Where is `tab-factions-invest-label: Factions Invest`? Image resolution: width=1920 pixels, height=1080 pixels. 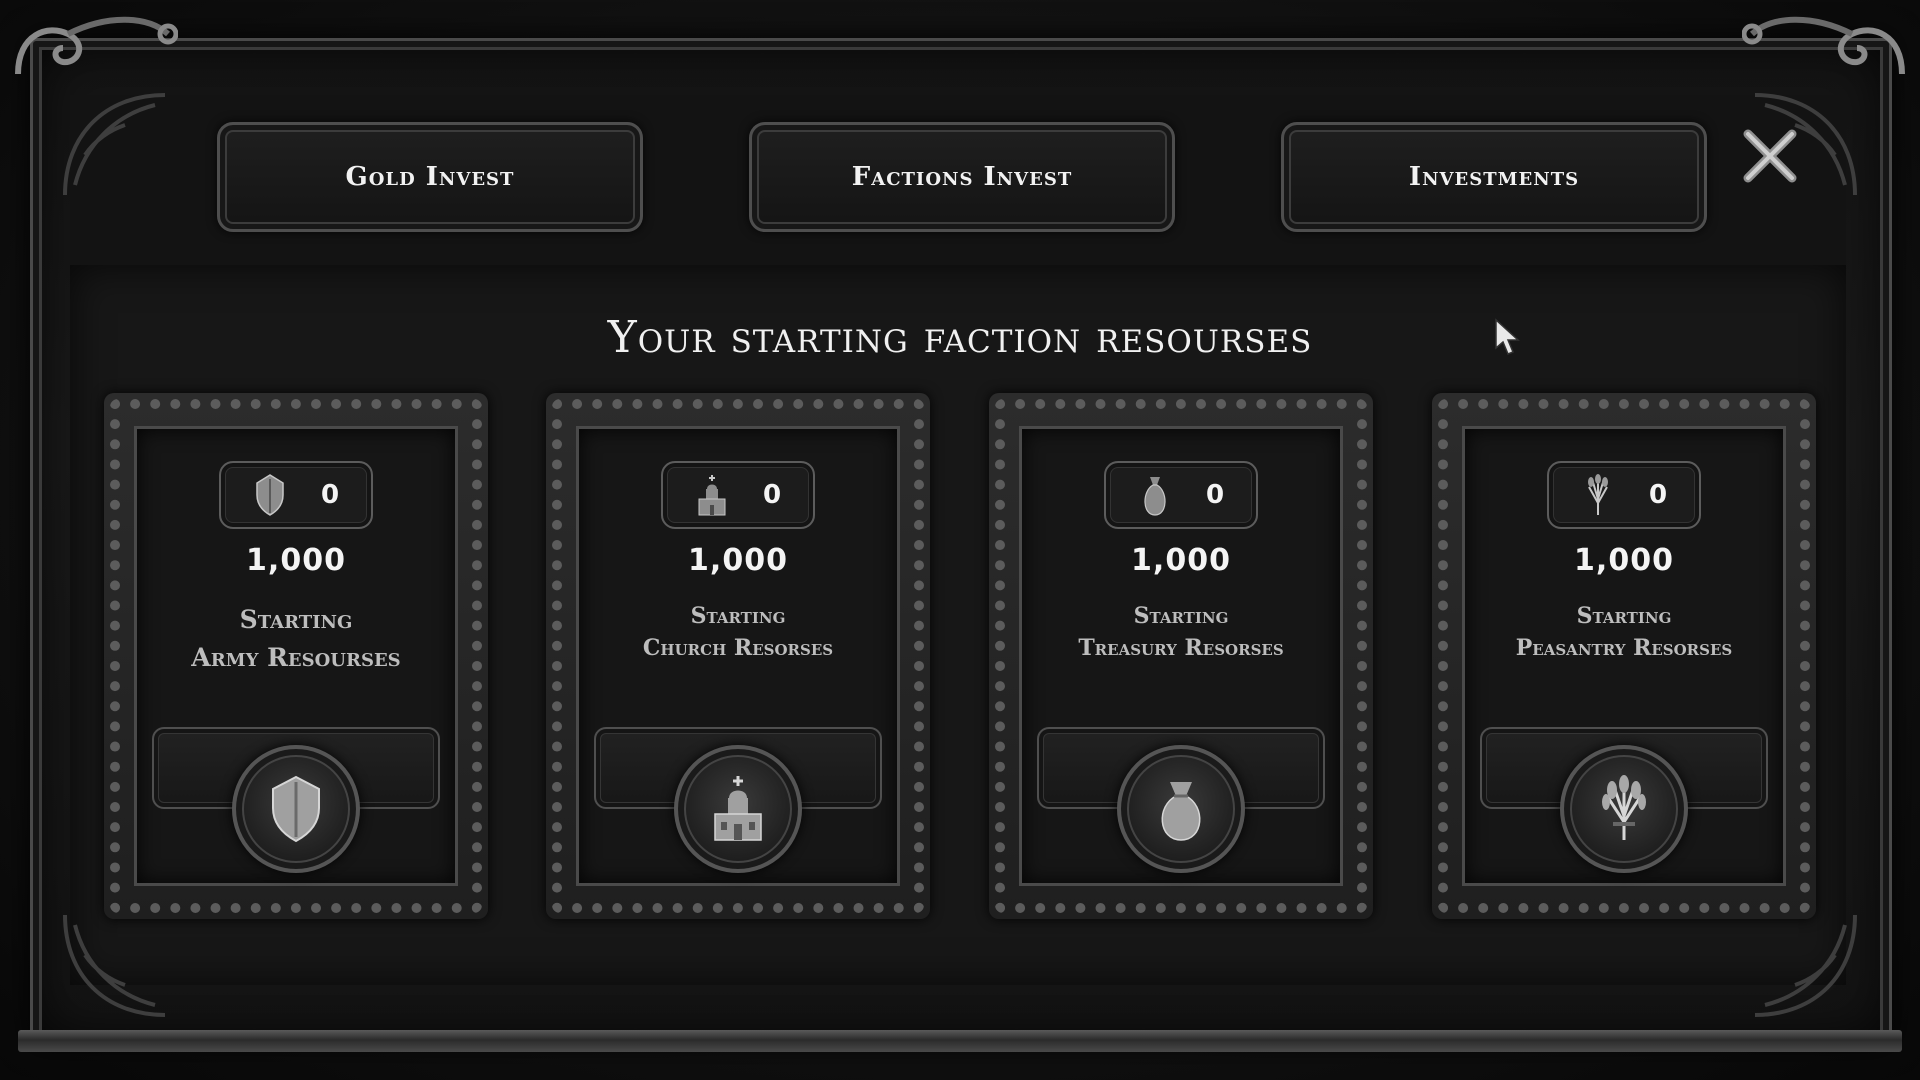
tab-factions-invest-label: Factions Invest is located at coordinates (962, 177).